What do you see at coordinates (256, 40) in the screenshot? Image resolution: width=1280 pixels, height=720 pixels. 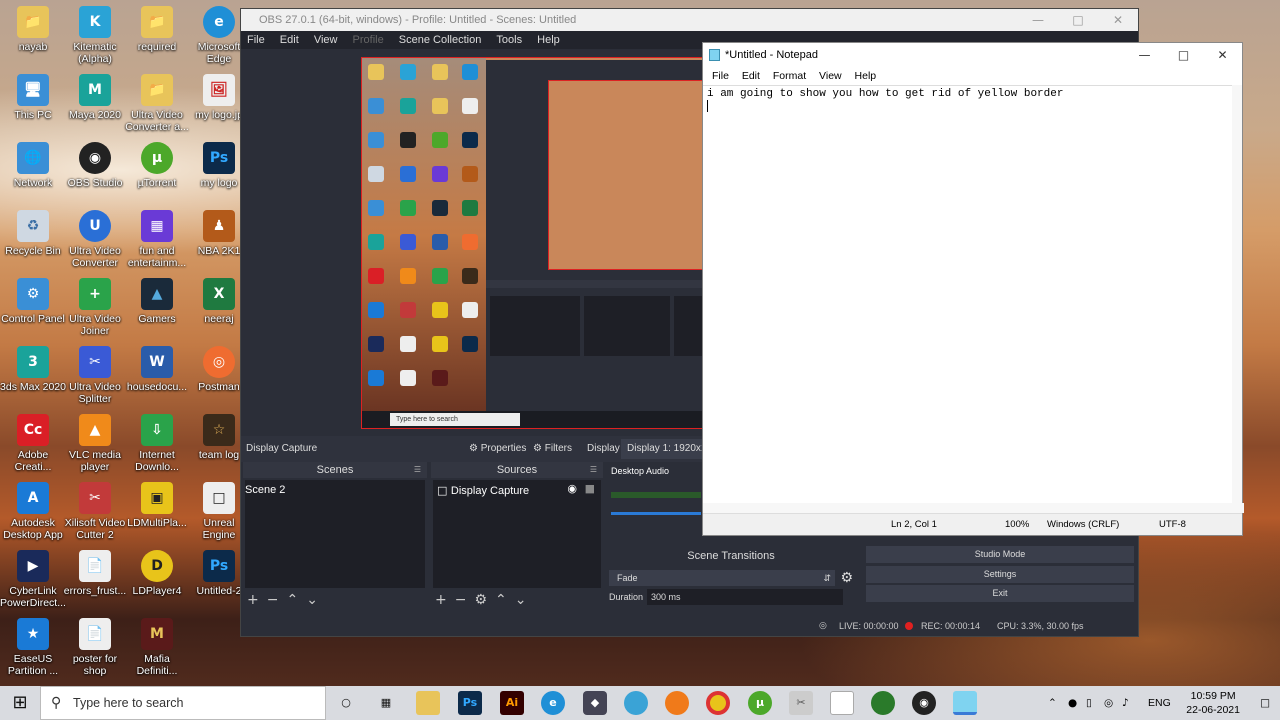 I see `obs-menu-file: File` at bounding box center [256, 40].